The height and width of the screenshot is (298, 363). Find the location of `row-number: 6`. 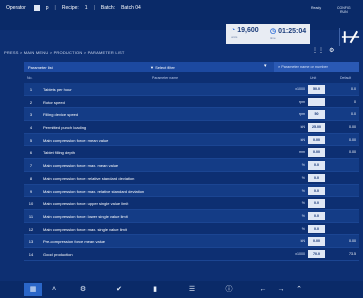

row-number: 6 is located at coordinates (31, 153).